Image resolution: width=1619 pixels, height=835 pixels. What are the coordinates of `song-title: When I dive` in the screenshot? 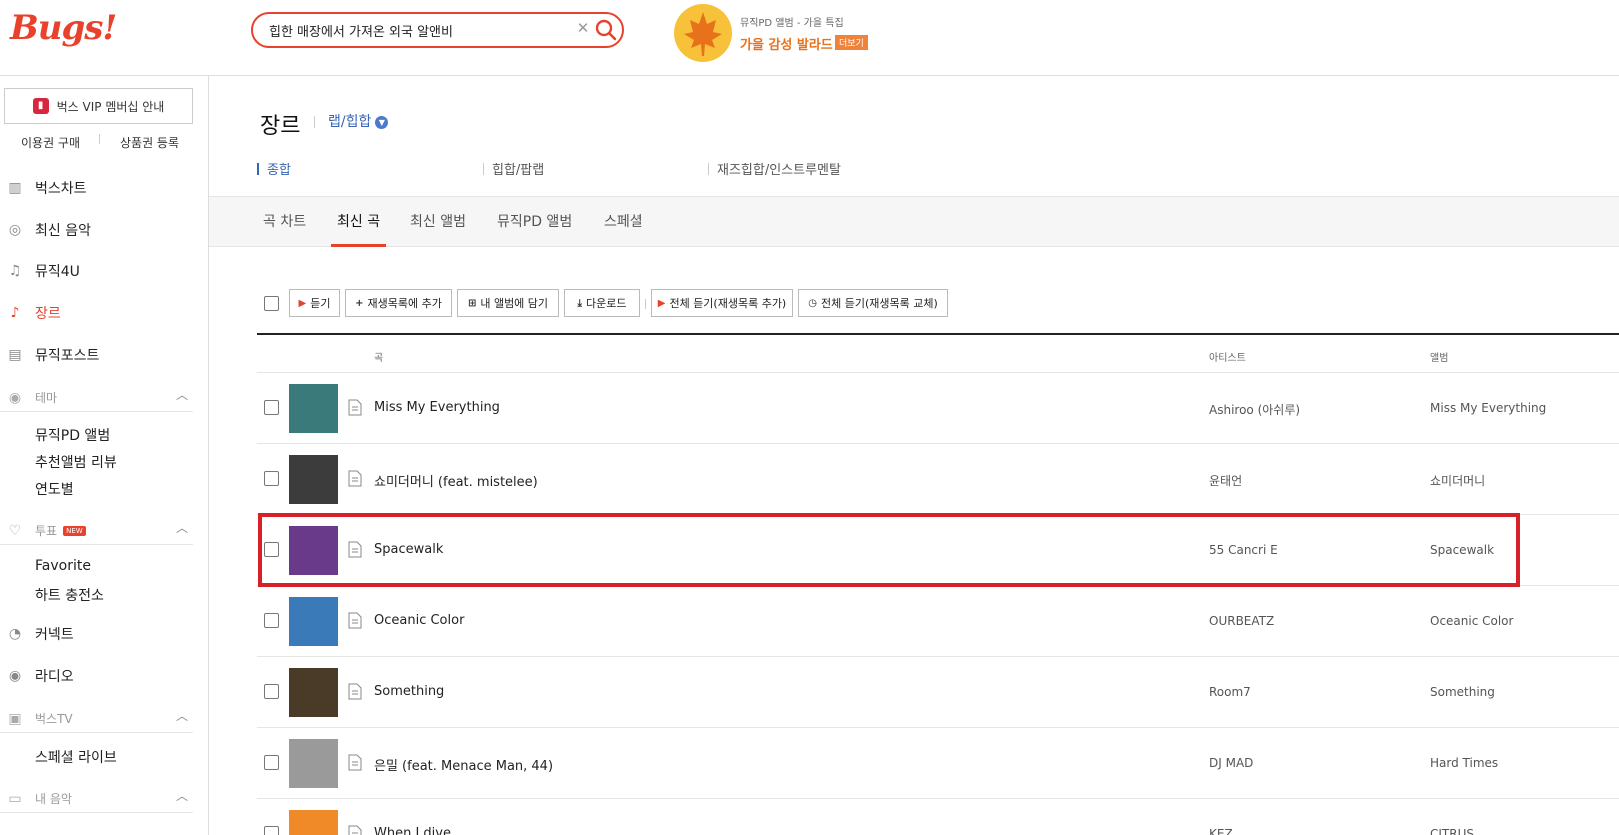 It's located at (412, 830).